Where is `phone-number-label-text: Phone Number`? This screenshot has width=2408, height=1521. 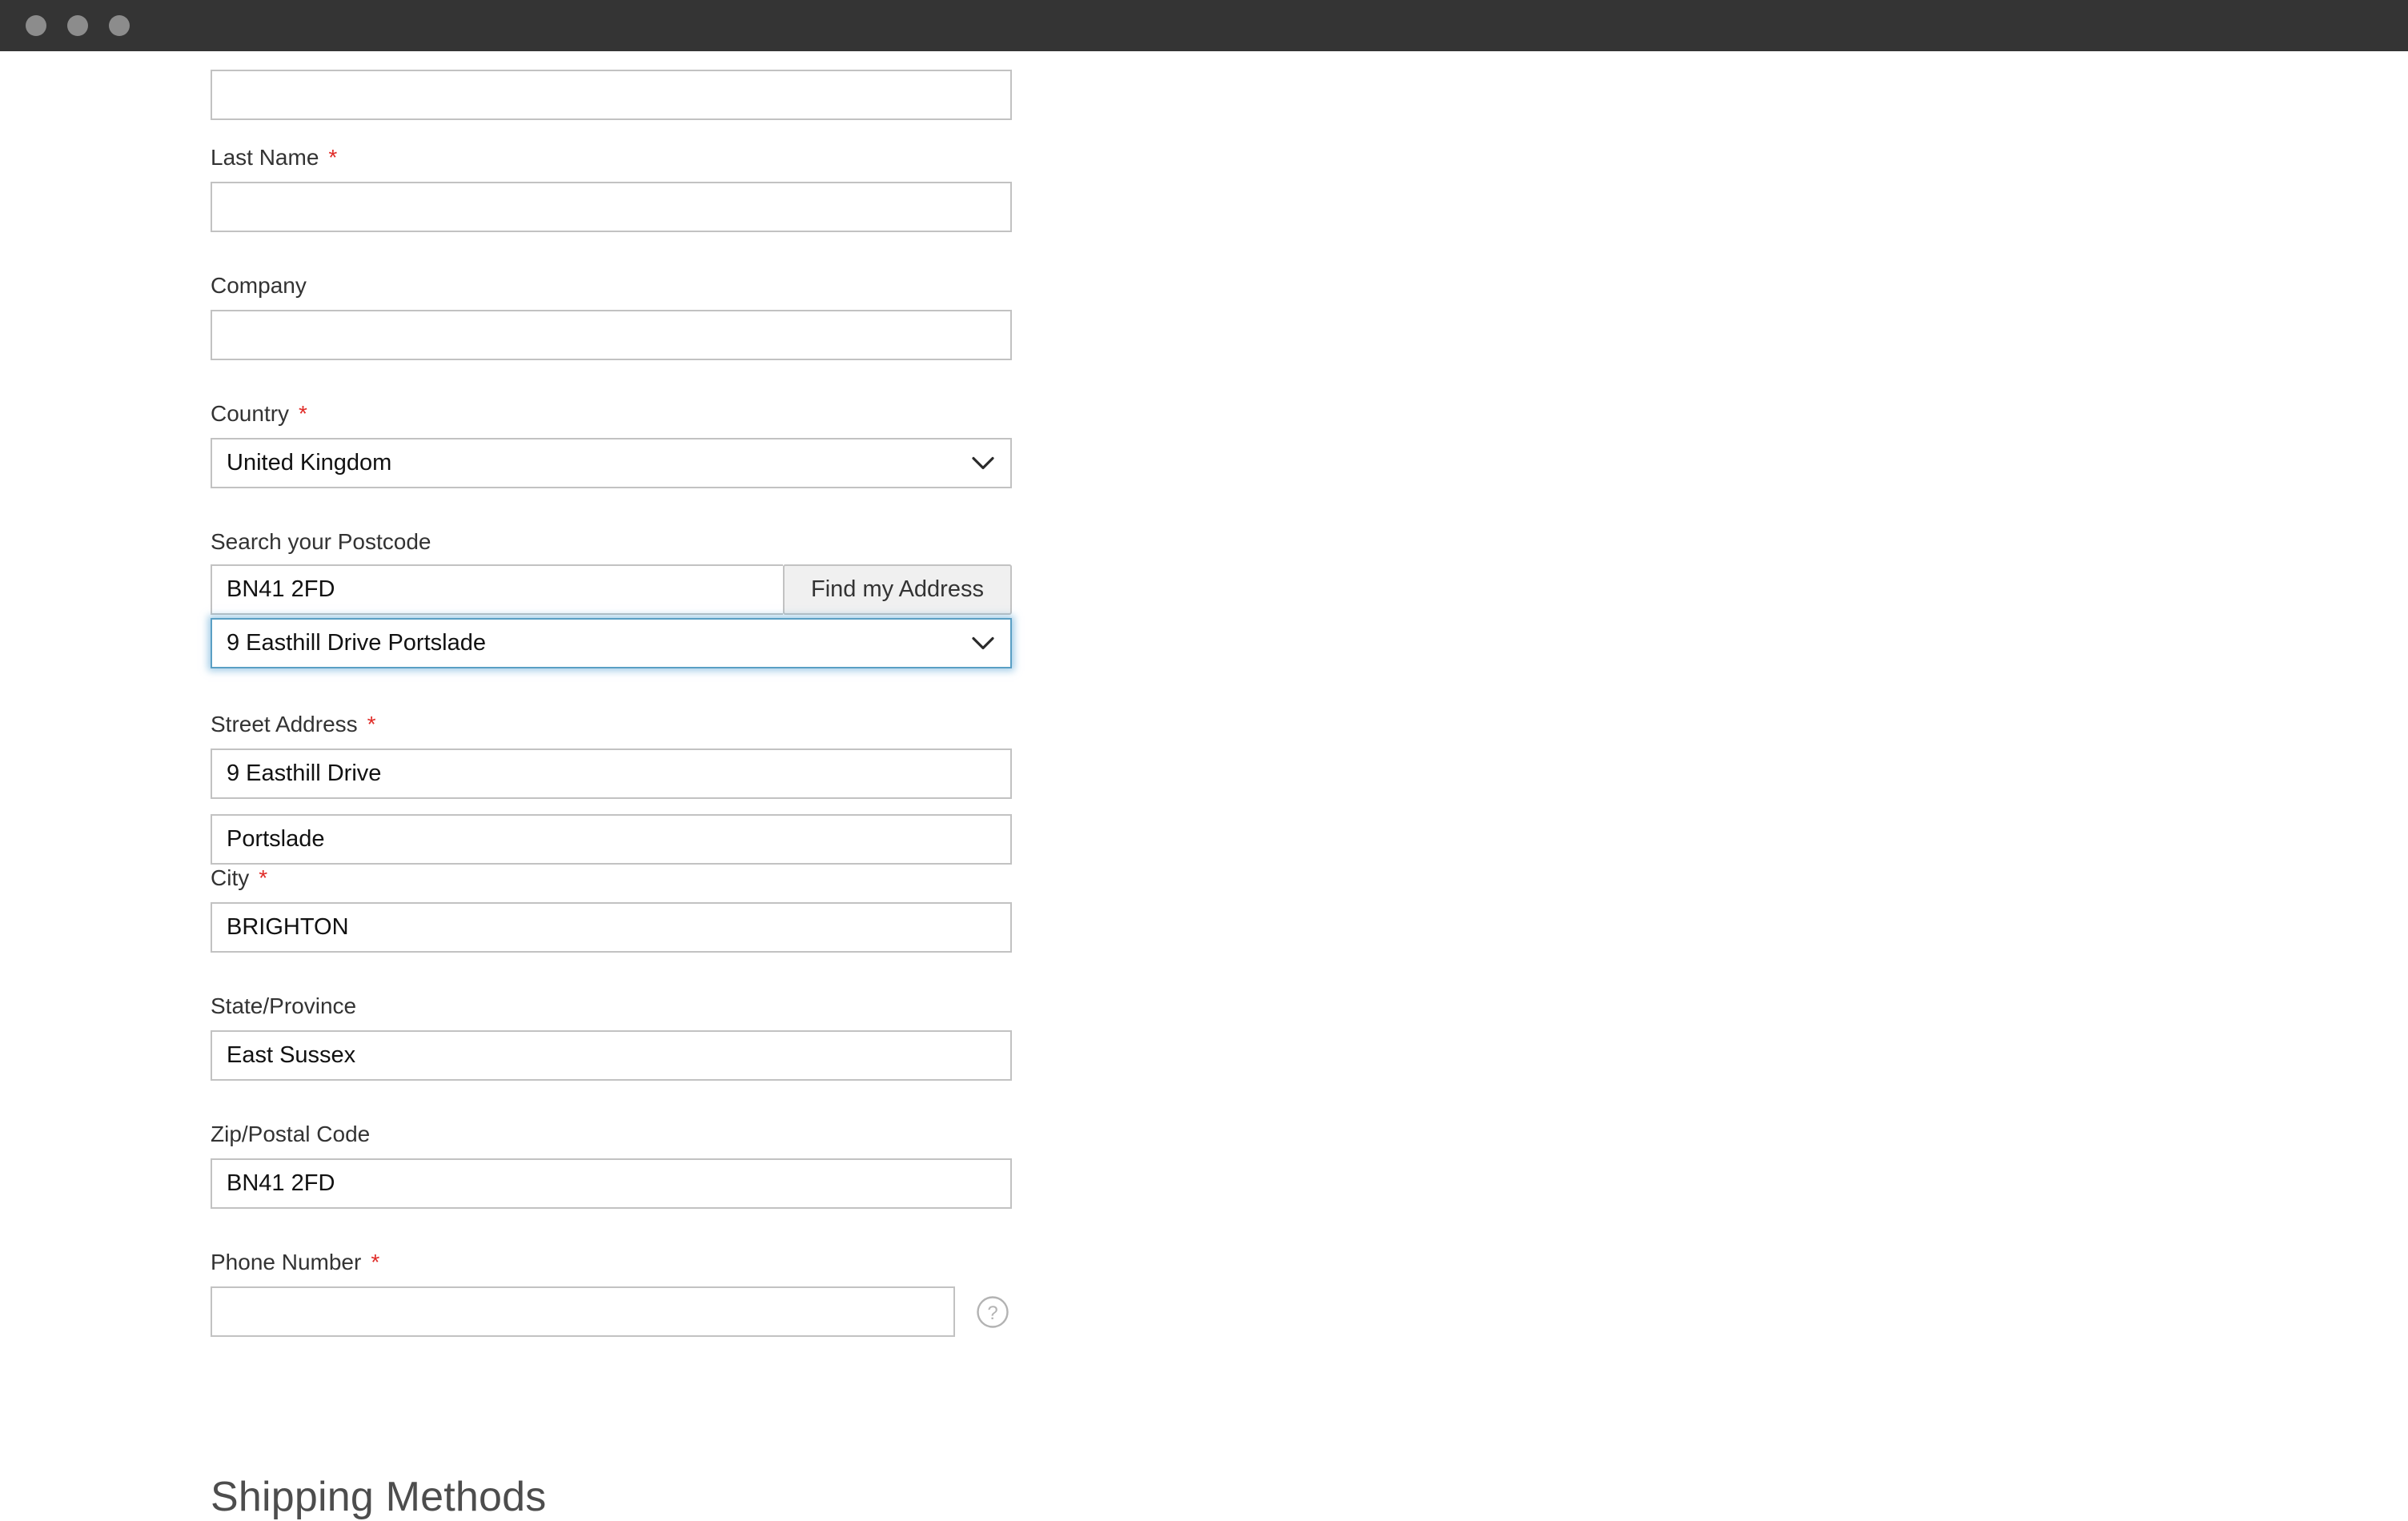 phone-number-label-text: Phone Number is located at coordinates (286, 1262).